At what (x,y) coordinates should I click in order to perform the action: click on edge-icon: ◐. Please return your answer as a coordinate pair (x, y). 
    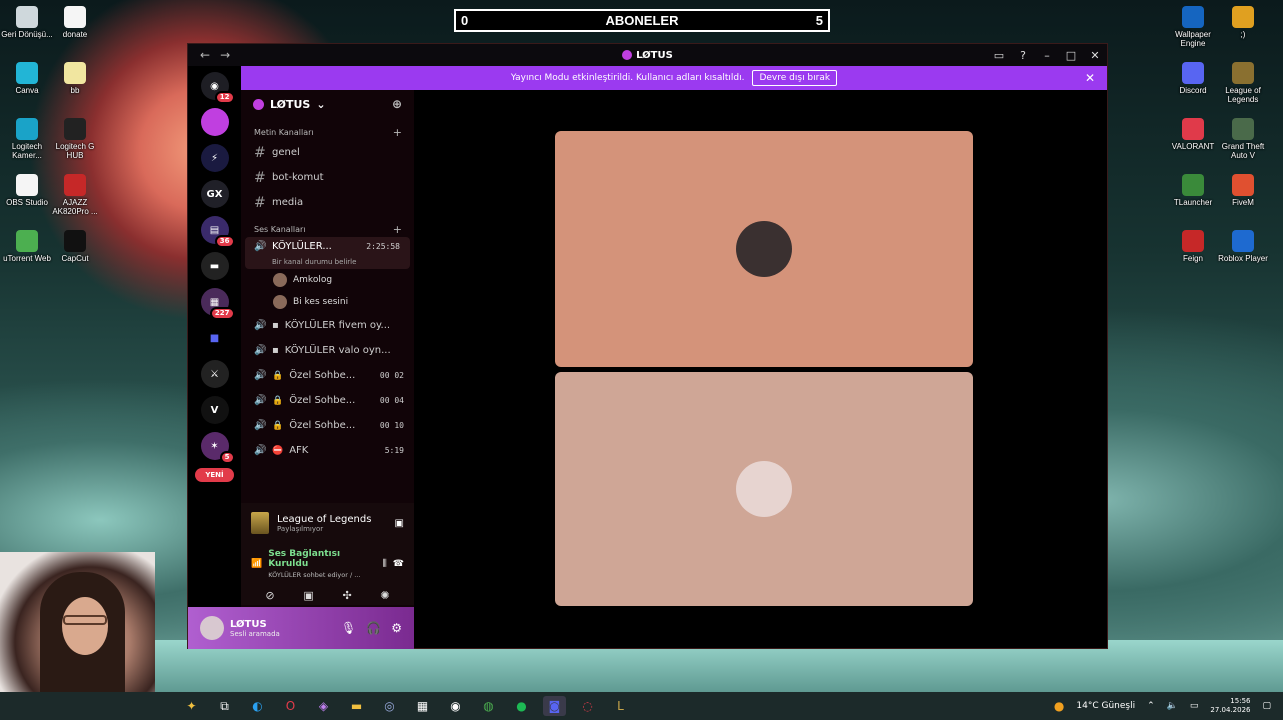
    Looking at the image, I should click on (257, 706).